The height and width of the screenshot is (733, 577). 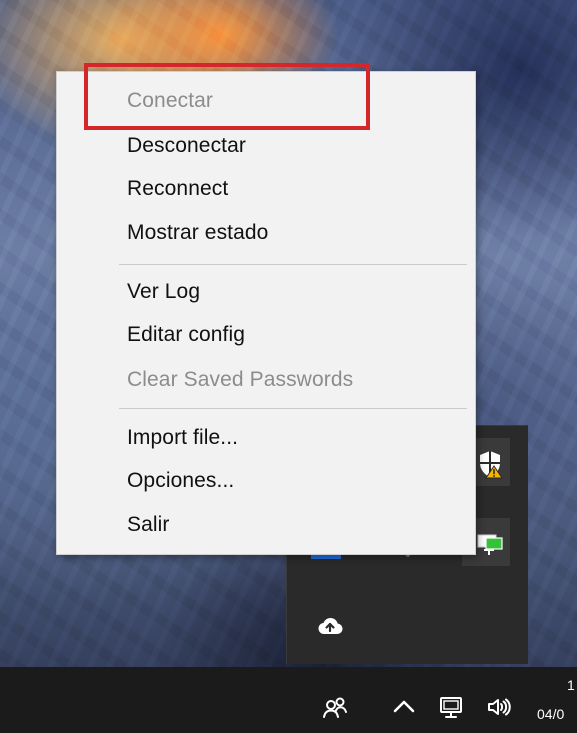 I want to click on taskbar-clock: 1 04/0, so click(x=557, y=699).